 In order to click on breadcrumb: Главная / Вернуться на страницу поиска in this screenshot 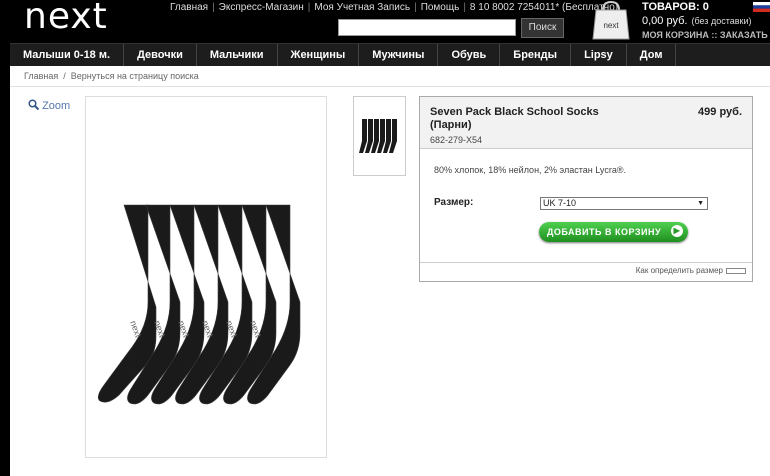, I will do `click(111, 76)`.